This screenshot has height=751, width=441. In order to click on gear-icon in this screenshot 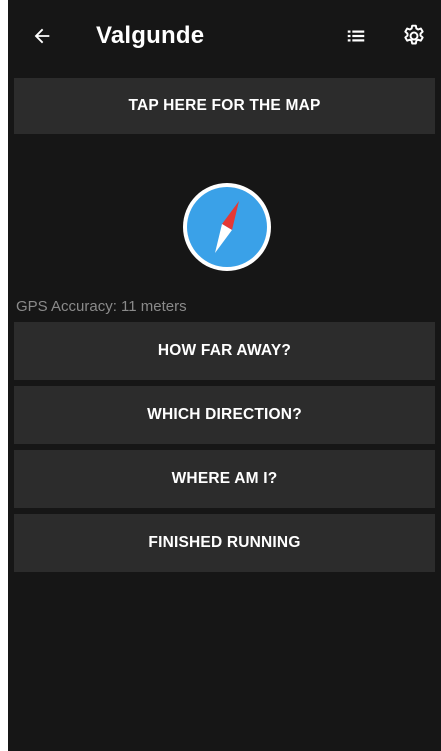, I will do `click(414, 34)`.